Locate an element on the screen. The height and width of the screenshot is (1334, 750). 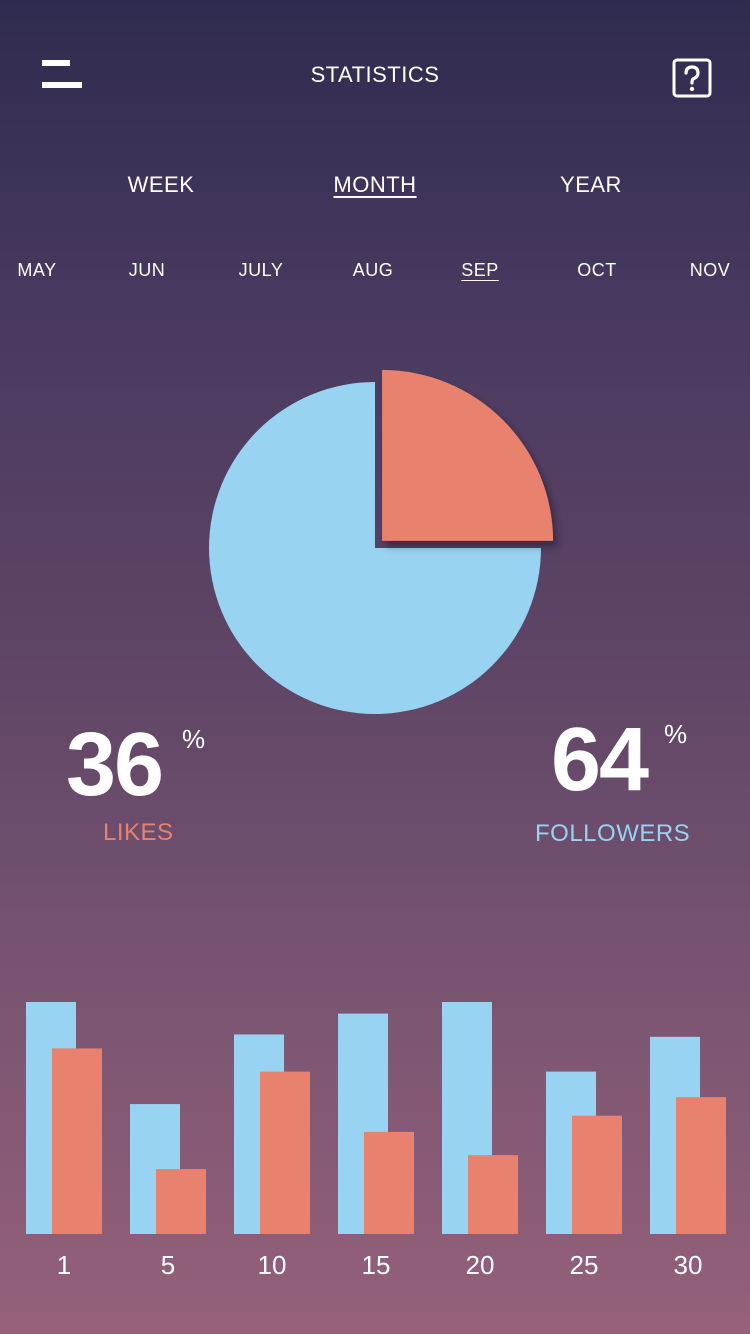
month-tab-may: MAY is located at coordinates (41, 270).